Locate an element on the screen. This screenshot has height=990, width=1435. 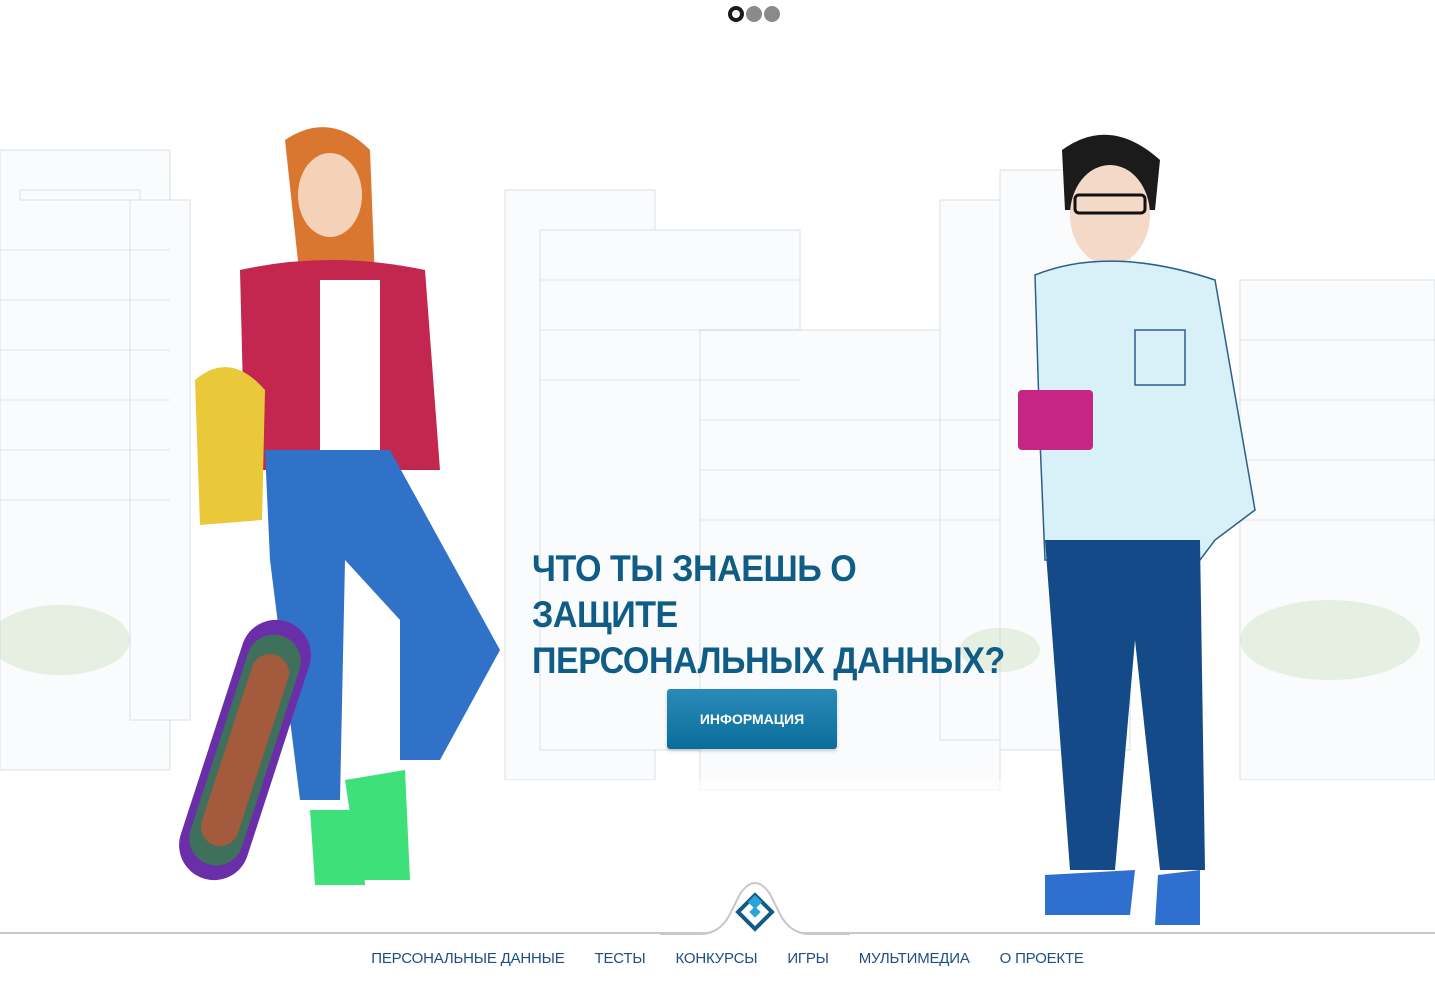
nav-item-contests: КОНКУРСЫ is located at coordinates (716, 958).